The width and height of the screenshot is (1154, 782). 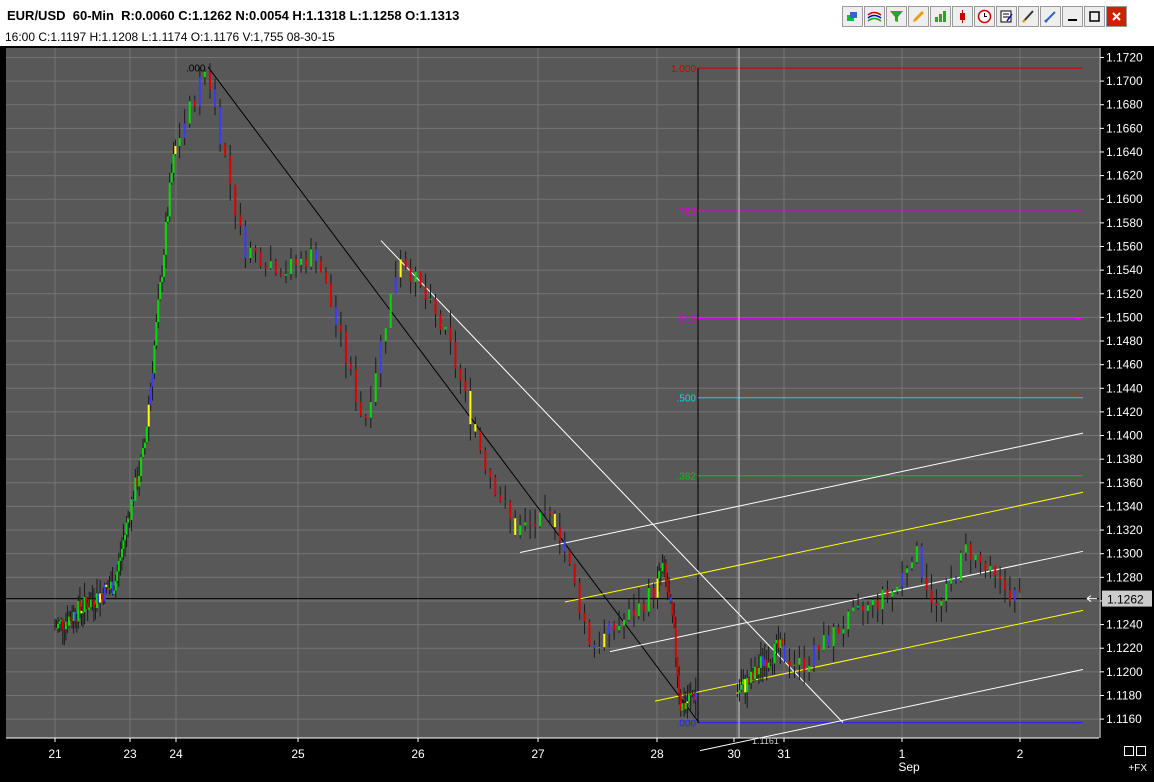 I want to click on candlestick-icon, so click(x=962, y=16).